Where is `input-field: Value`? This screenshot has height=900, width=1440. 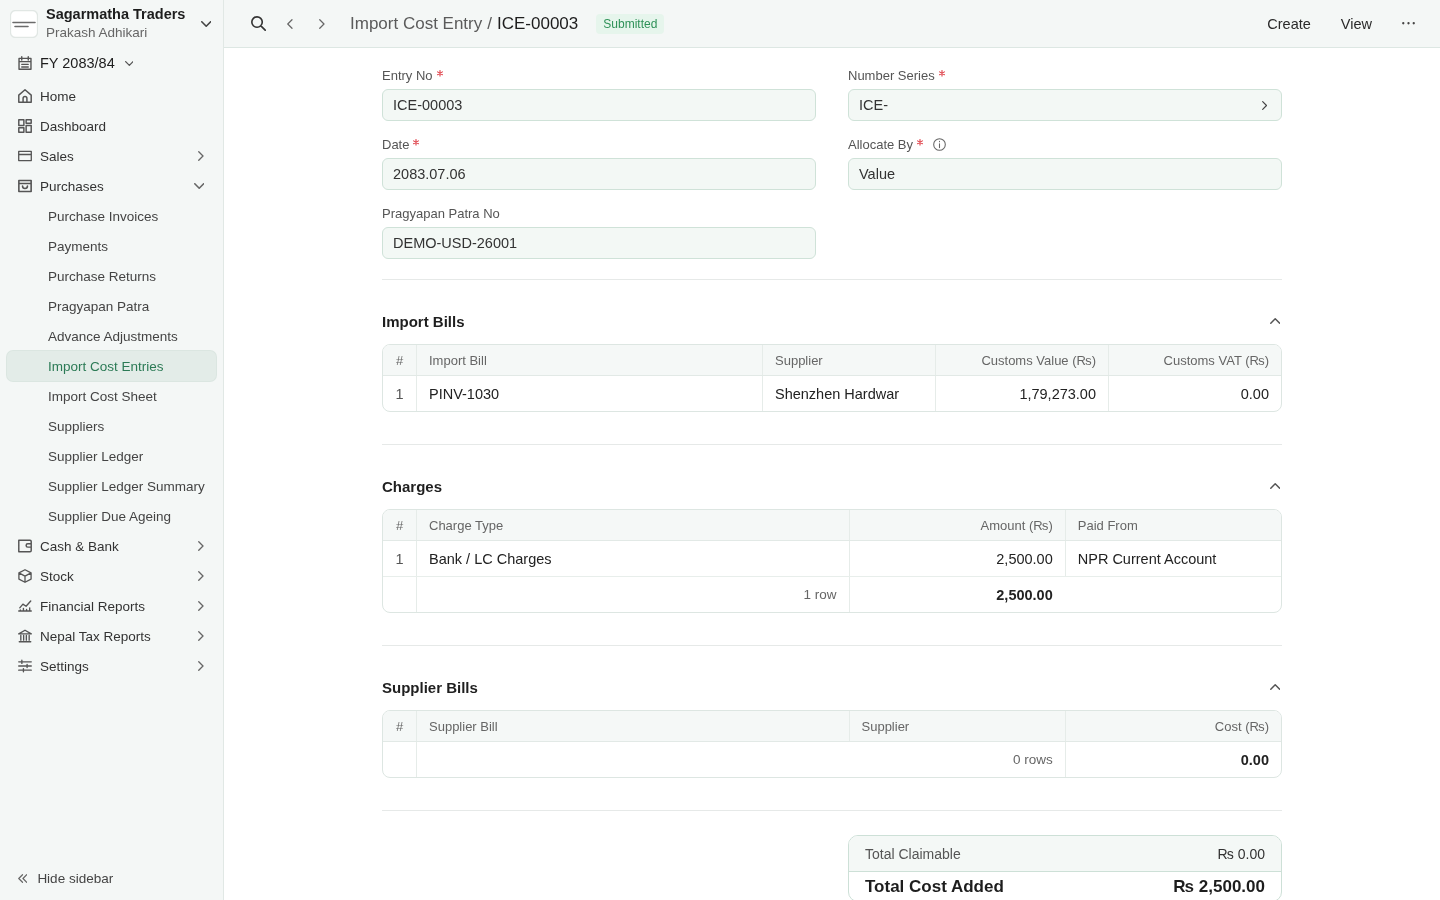
input-field: Value is located at coordinates (1065, 174).